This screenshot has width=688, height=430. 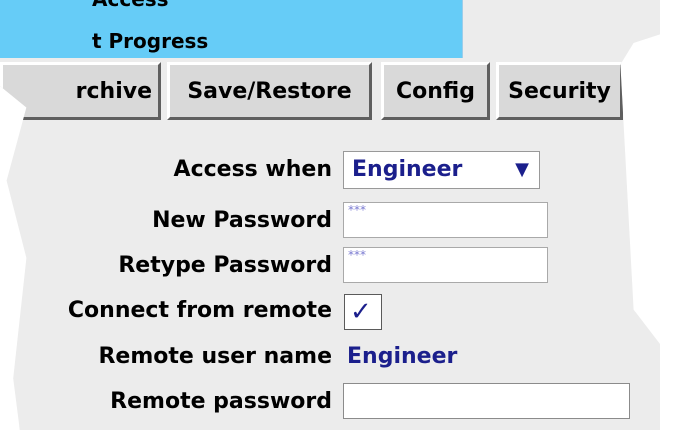 What do you see at coordinates (221, 401) in the screenshot?
I see `remote-password-label: Remote password` at bounding box center [221, 401].